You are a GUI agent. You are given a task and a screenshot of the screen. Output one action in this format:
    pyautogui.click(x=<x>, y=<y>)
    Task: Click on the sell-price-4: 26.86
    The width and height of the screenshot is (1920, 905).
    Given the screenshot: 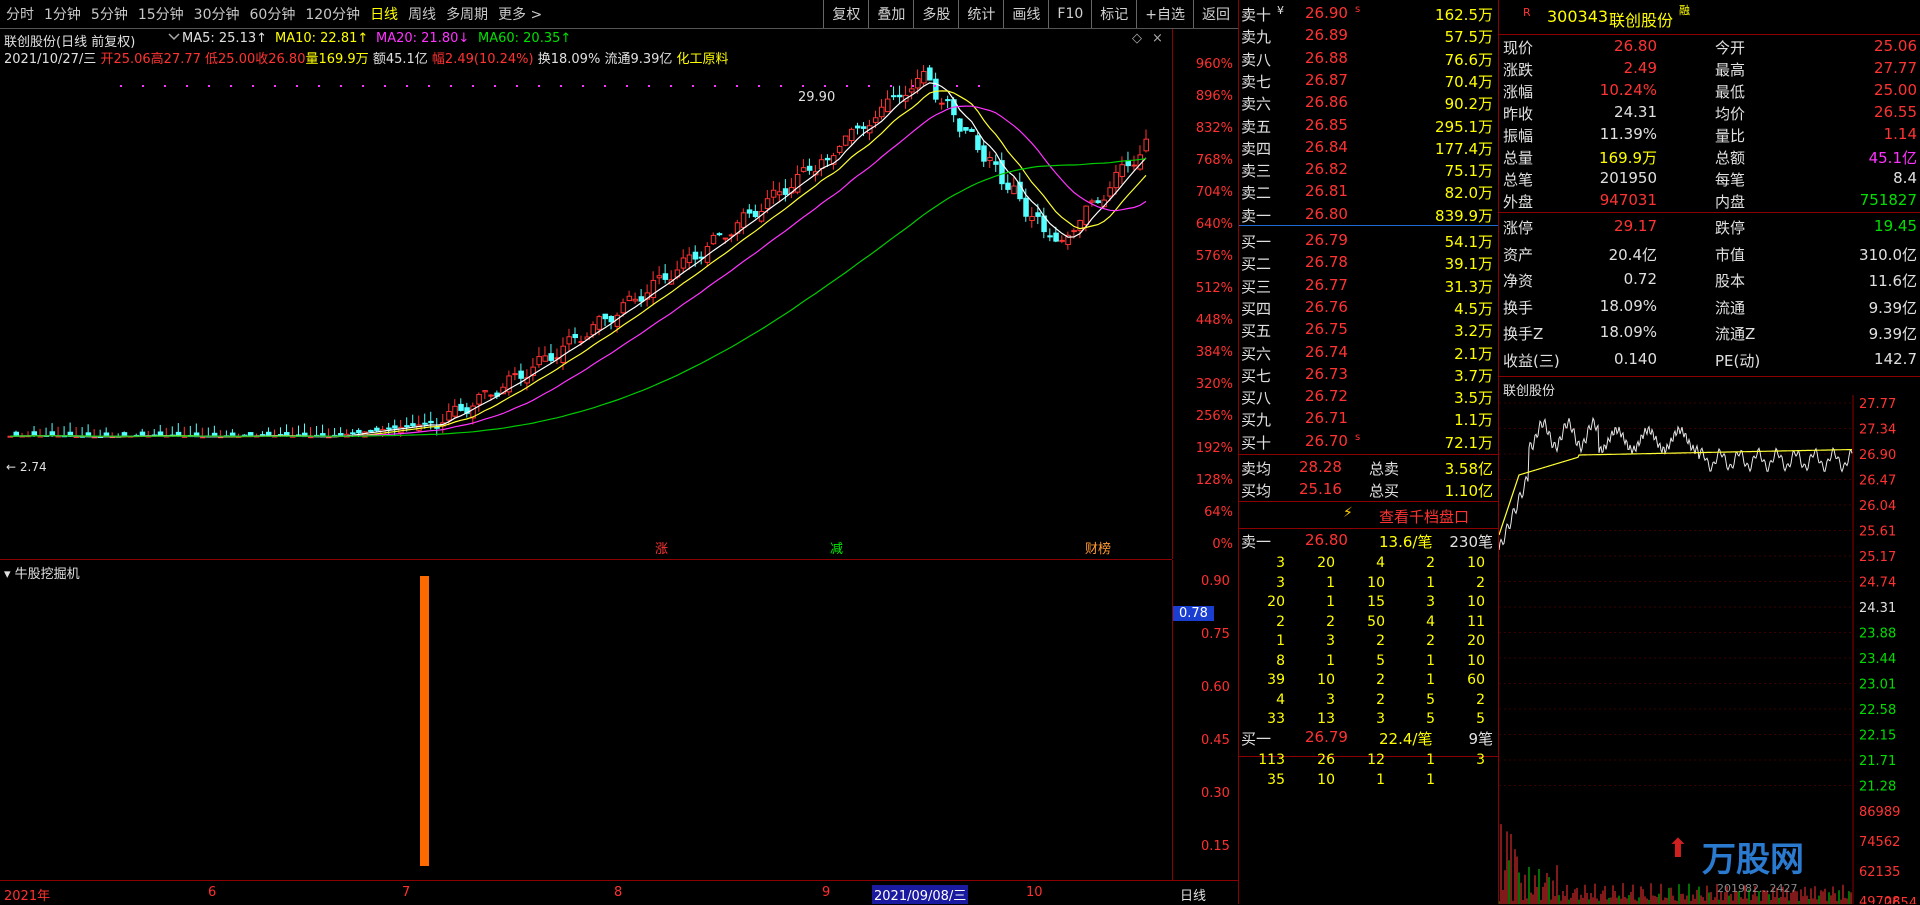 What is the action you would take?
    pyautogui.click(x=1326, y=102)
    